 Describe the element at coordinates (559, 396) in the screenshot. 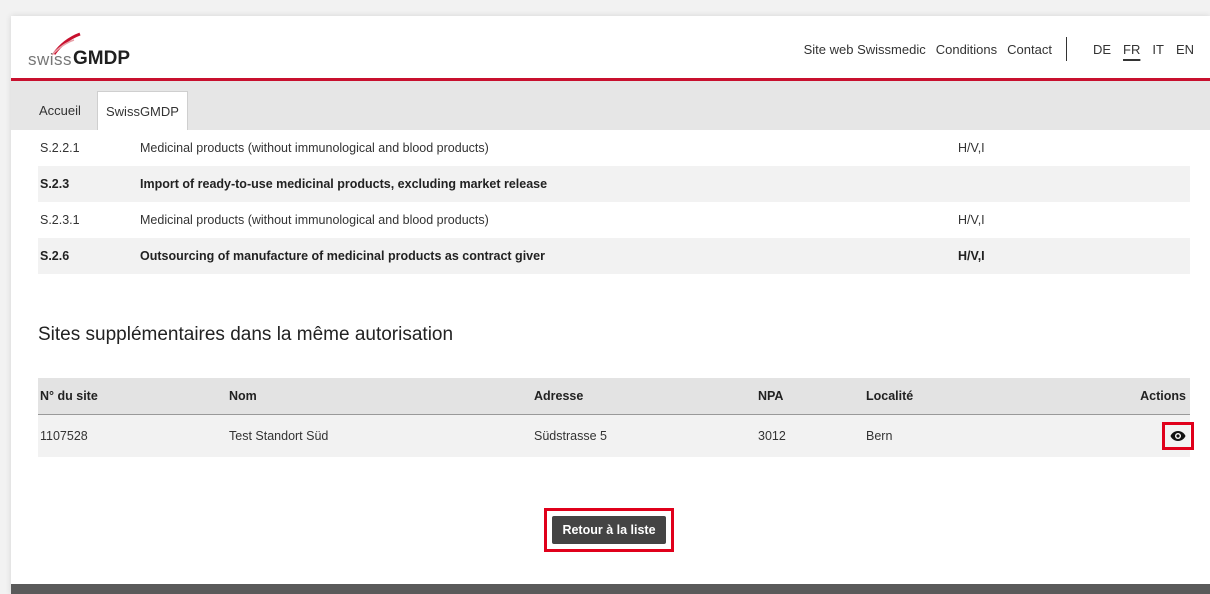

I see `column-header-address: Adresse` at that location.